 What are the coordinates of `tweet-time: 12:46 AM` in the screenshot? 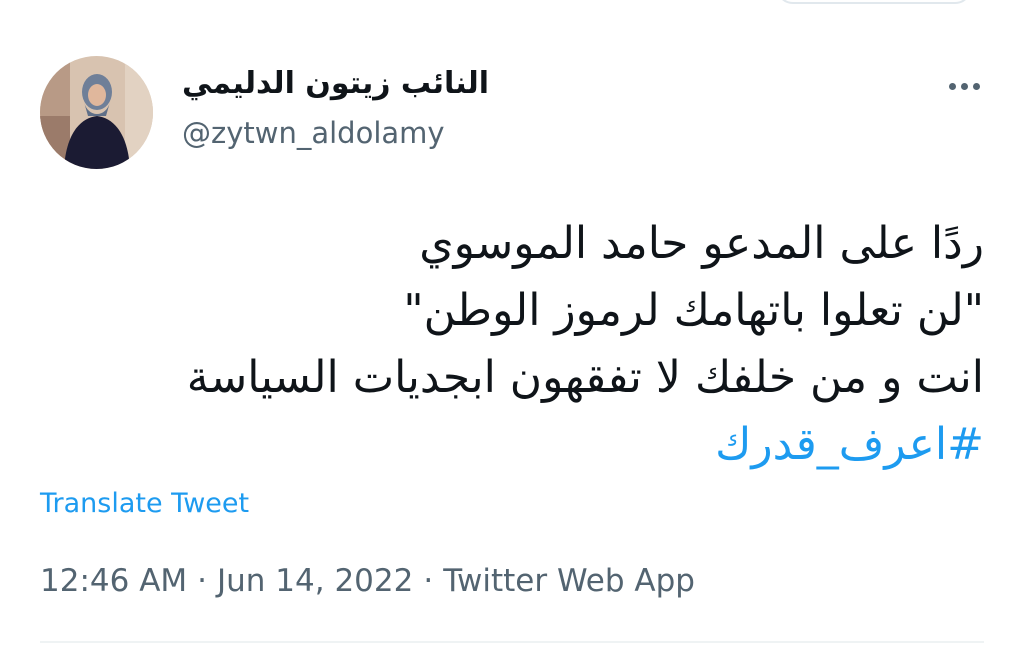 It's located at (113, 581).